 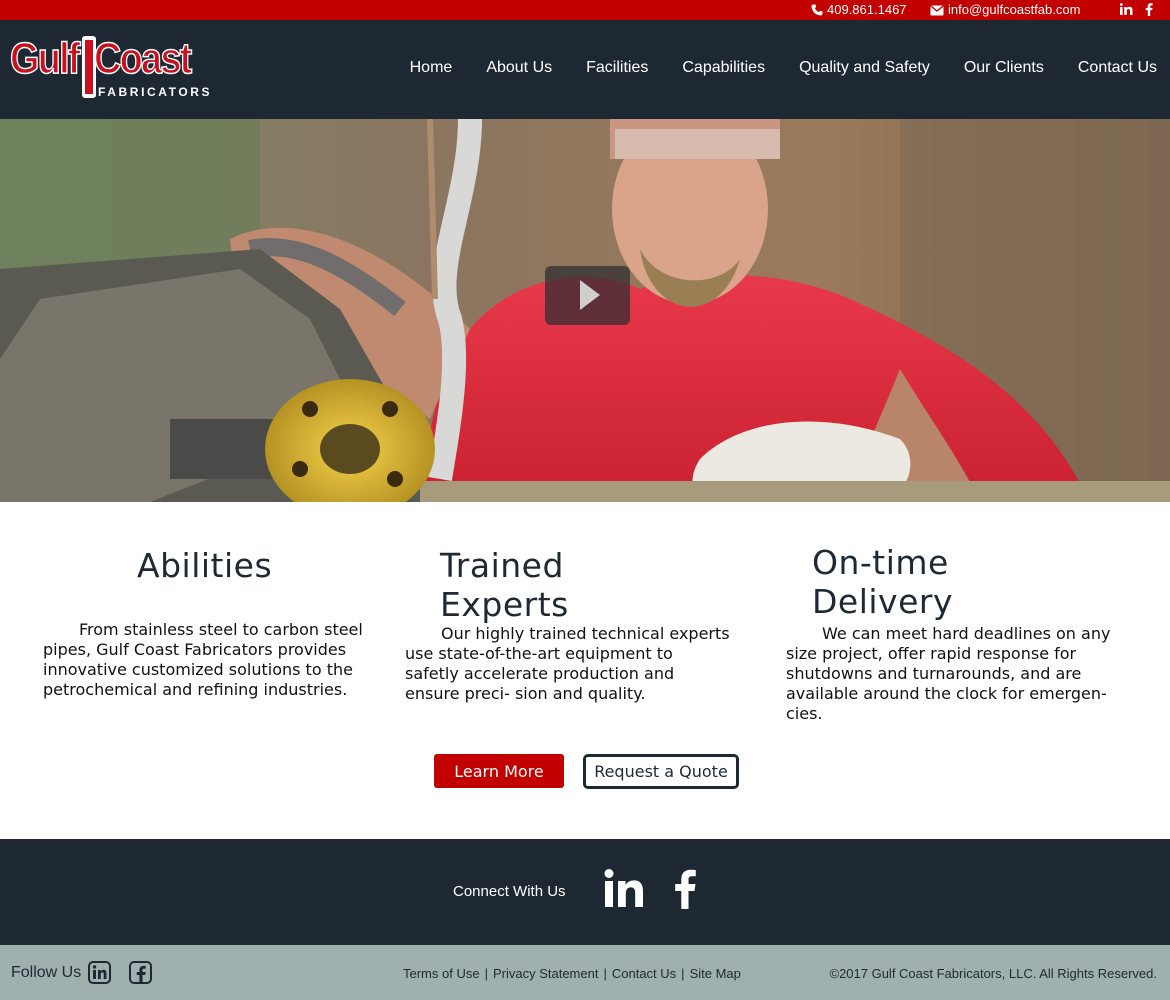 What do you see at coordinates (1117, 68) in the screenshot?
I see `nav-item-contact-us: Contact Us` at bounding box center [1117, 68].